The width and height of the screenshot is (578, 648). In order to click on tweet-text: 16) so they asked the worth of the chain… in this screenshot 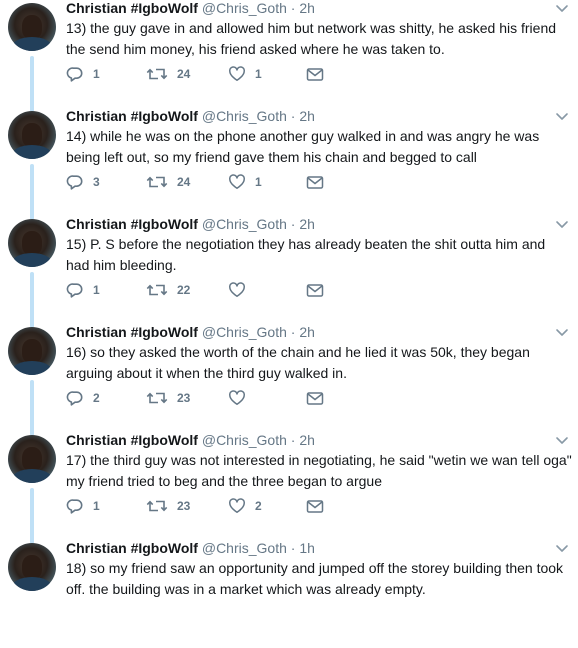, I will do `click(298, 362)`.